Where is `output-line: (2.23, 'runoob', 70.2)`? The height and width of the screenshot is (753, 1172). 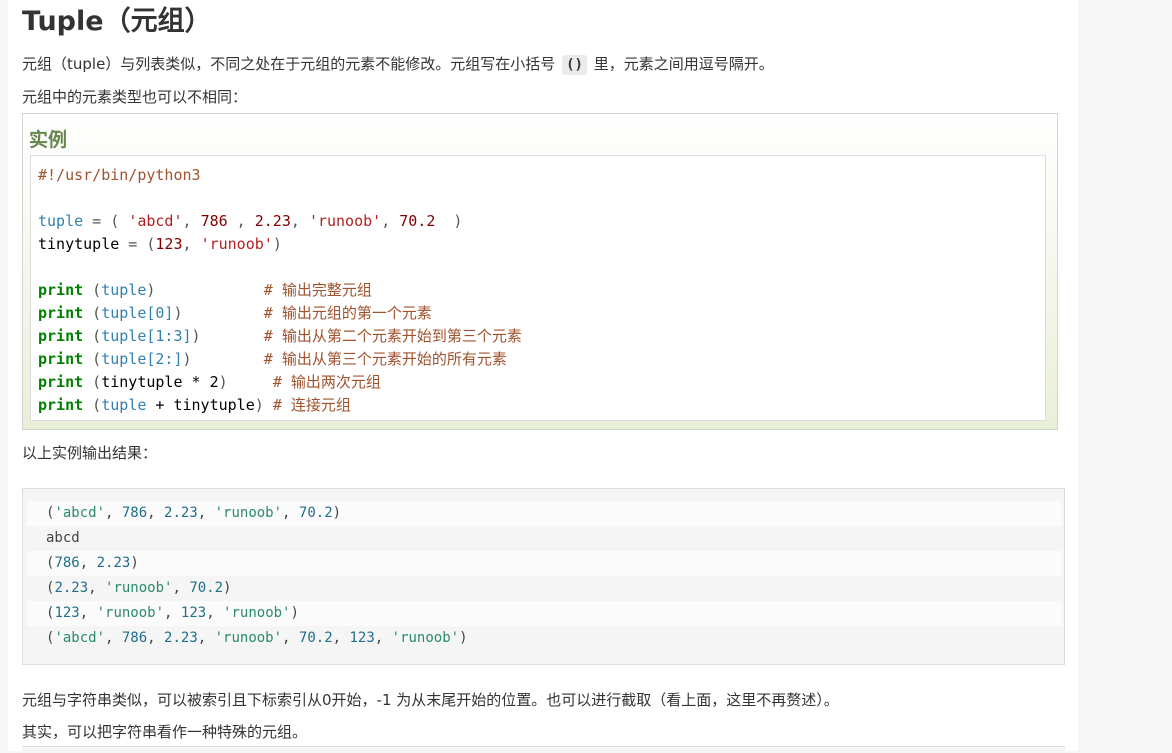
output-line: (2.23, 'runoob', 70.2) is located at coordinates (139, 588).